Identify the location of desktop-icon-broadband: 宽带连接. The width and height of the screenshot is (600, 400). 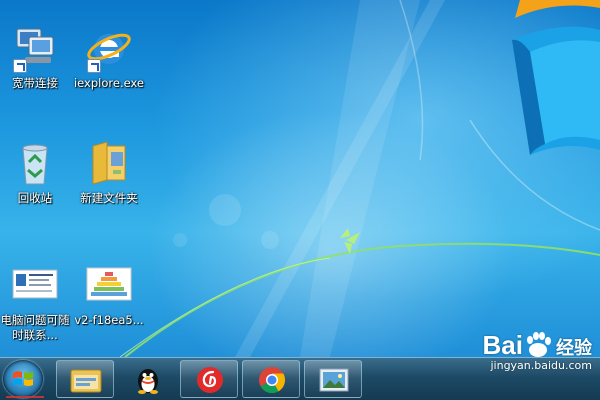
(37, 58).